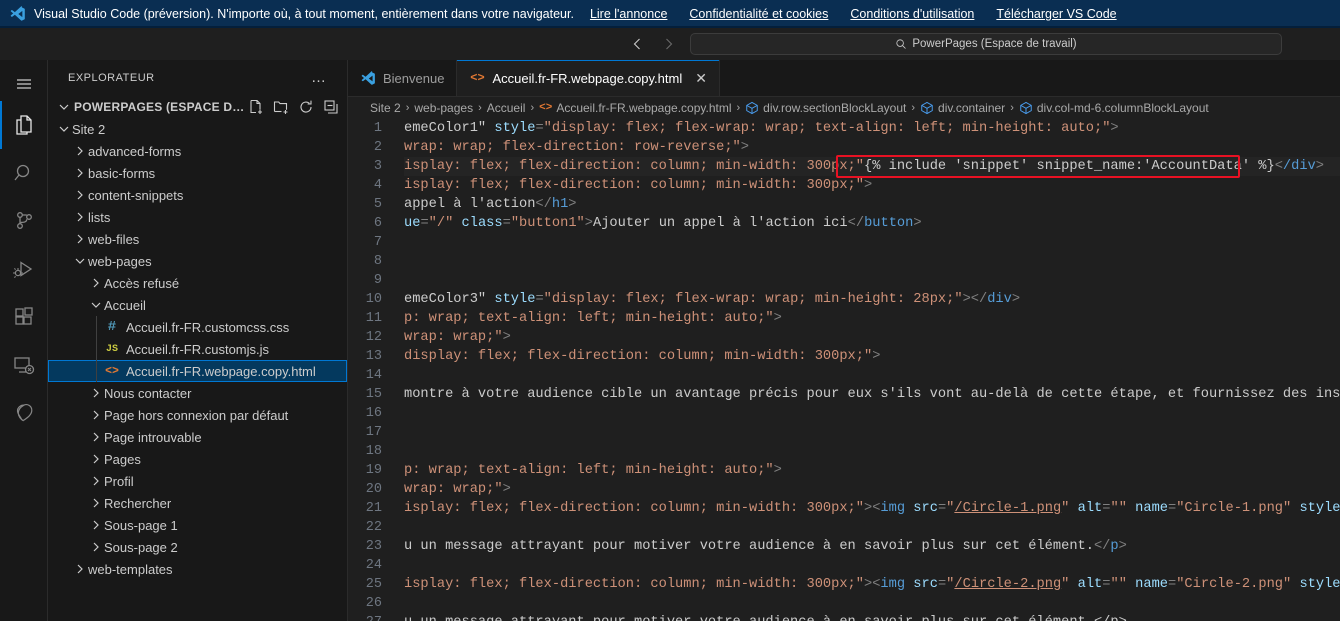 Image resolution: width=1340 pixels, height=621 pixels. What do you see at coordinates (197, 283) in the screenshot?
I see `tree-folder-item: Accès refusé` at bounding box center [197, 283].